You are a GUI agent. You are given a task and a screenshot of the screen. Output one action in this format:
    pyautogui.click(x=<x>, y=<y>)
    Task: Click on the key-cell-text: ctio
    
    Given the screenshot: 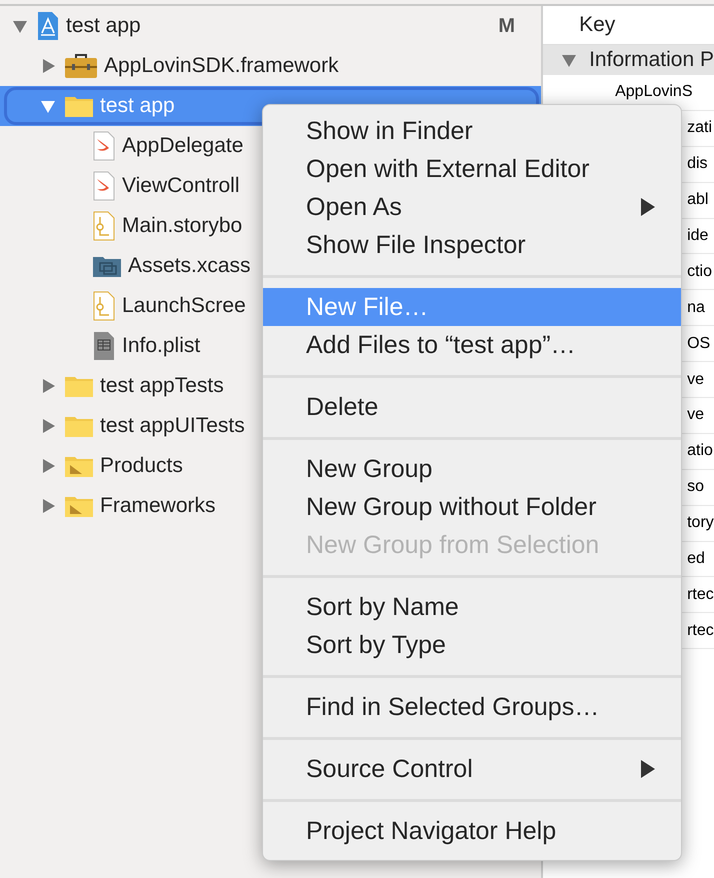 What is the action you would take?
    pyautogui.click(x=699, y=271)
    